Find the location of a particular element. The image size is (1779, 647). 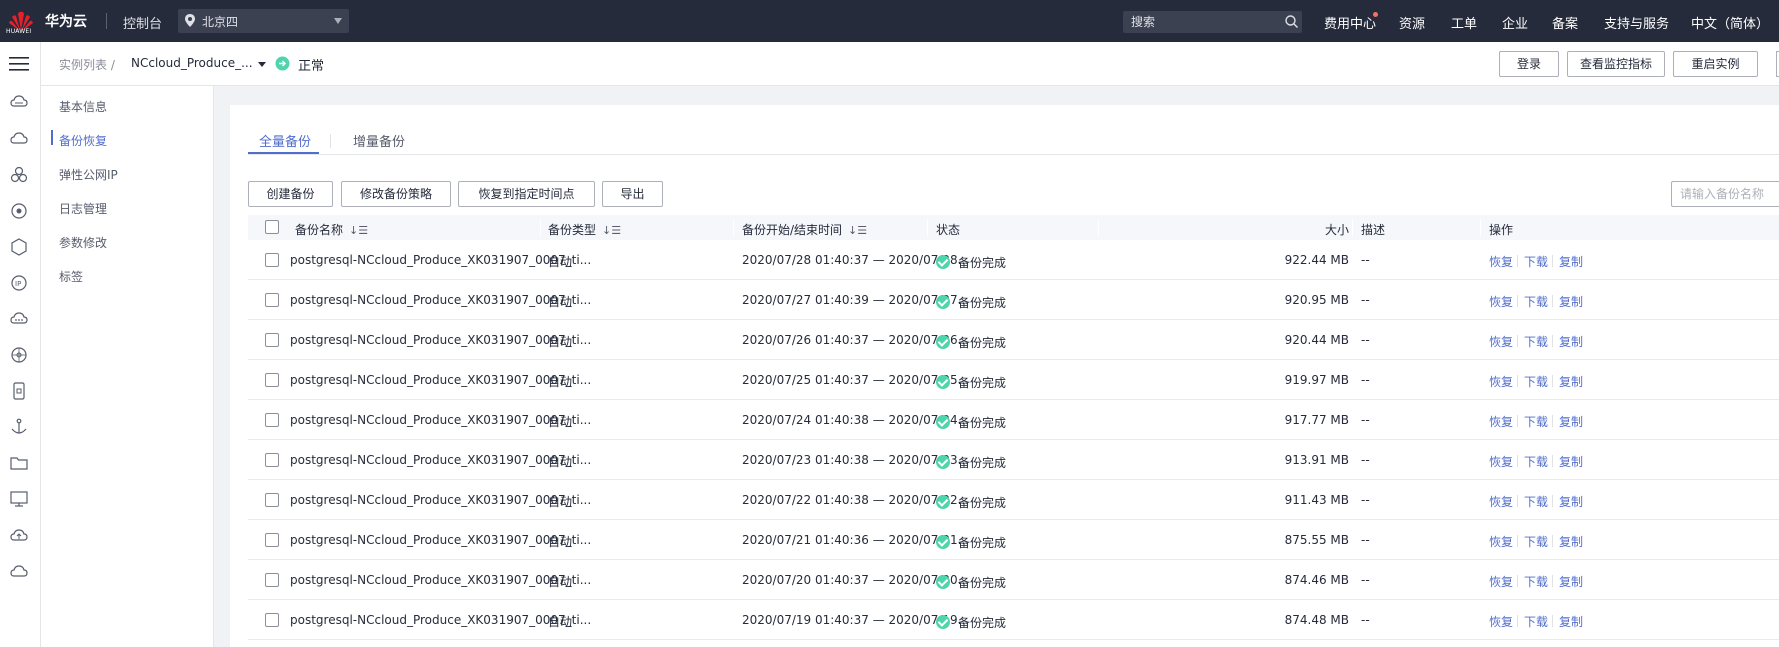

console-link: 控制台 is located at coordinates (142, 22).